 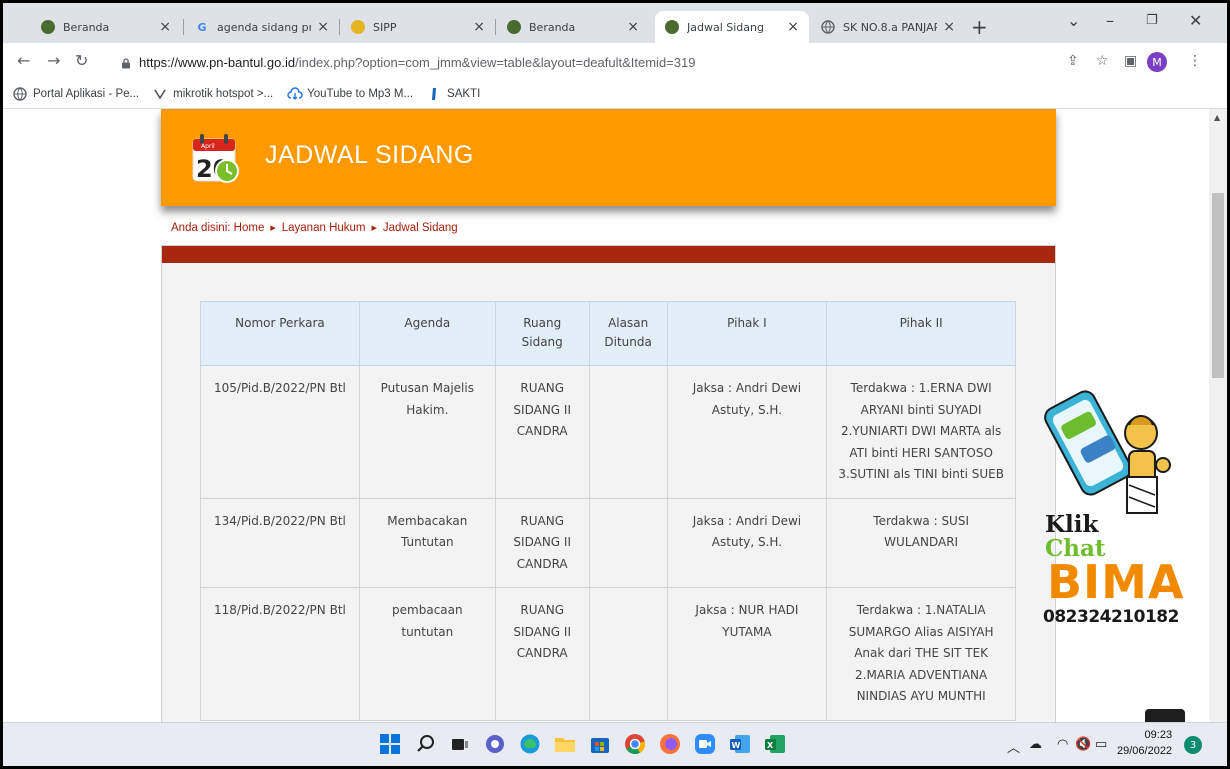 I want to click on col-alasan-ditunda: Alasan Ditunda, so click(x=628, y=333).